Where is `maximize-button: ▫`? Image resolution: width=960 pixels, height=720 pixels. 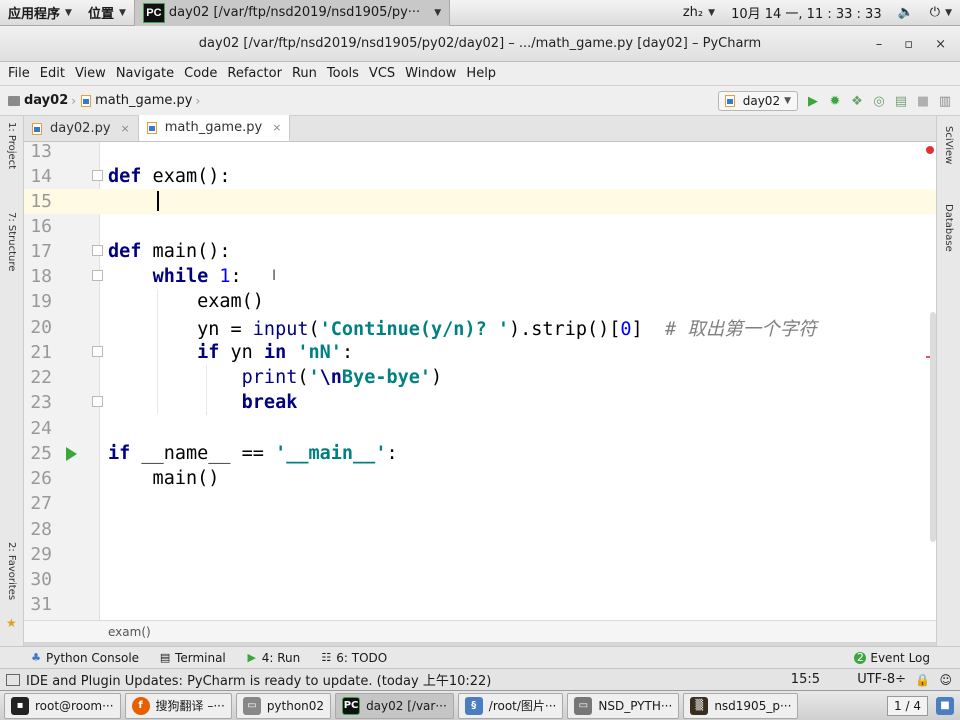 maximize-button: ▫ is located at coordinates (908, 44).